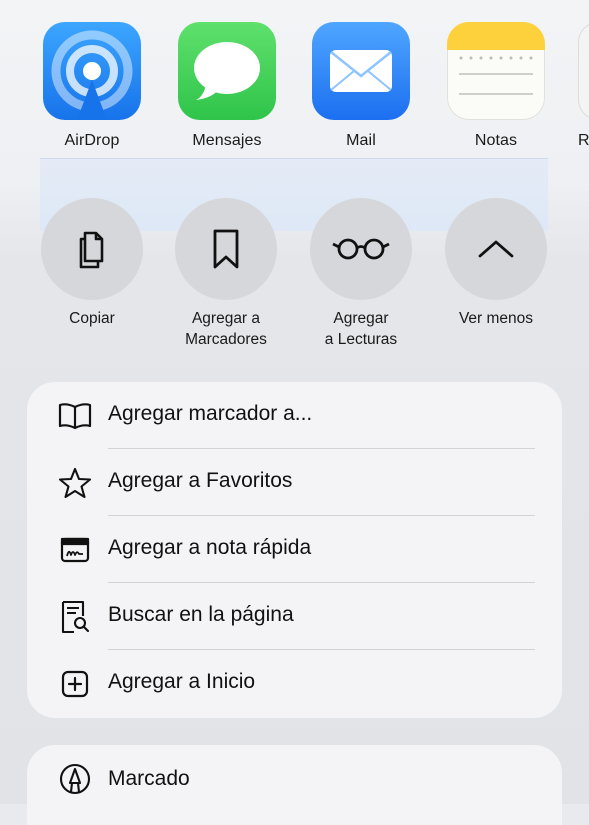 The width and height of the screenshot is (589, 825). What do you see at coordinates (92, 318) in the screenshot?
I see `action-label: Copiar` at bounding box center [92, 318].